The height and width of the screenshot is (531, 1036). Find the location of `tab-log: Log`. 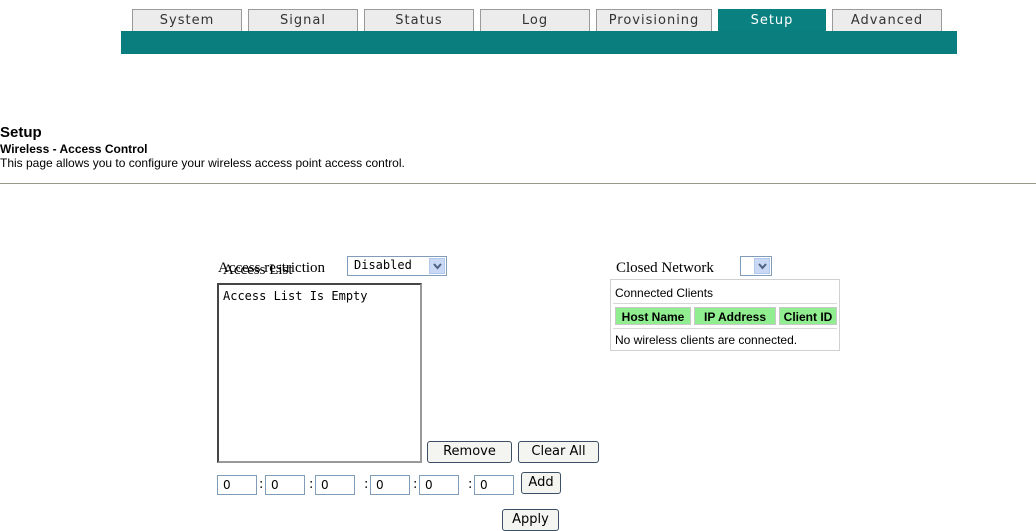

tab-log: Log is located at coordinates (535, 20).